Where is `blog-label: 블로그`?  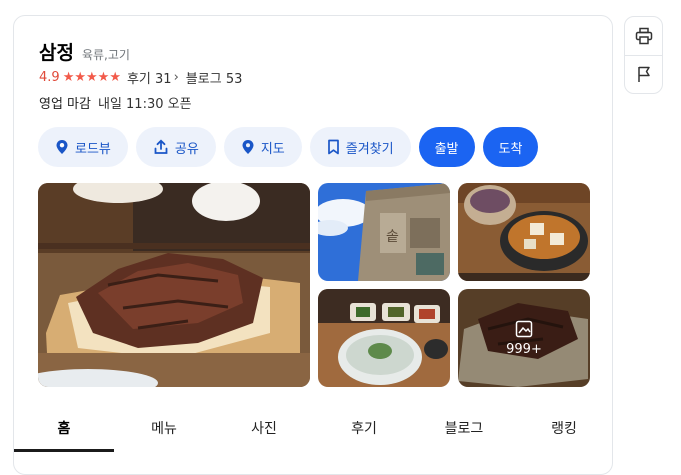
blog-label: 블로그 is located at coordinates (203, 79).